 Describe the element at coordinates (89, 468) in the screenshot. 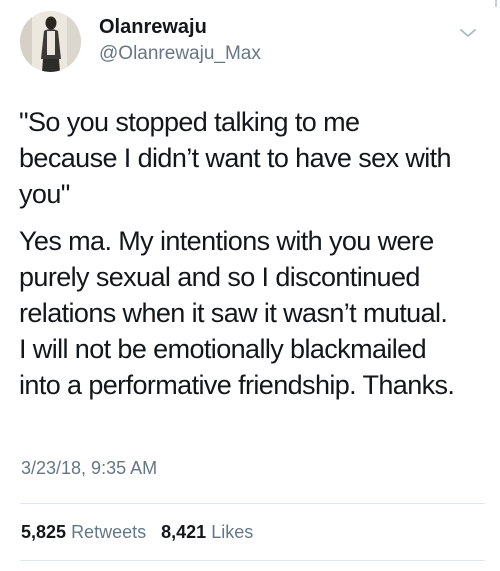

I see `tweet-timestamp: 3/23/18, 9:35 AM` at that location.